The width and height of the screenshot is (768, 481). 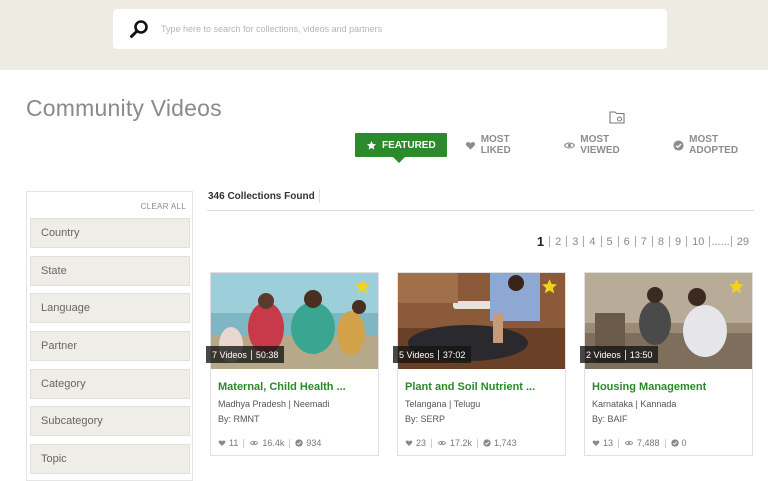 What do you see at coordinates (425, 419) in the screenshot?
I see `collection-partner: By: SERP` at bounding box center [425, 419].